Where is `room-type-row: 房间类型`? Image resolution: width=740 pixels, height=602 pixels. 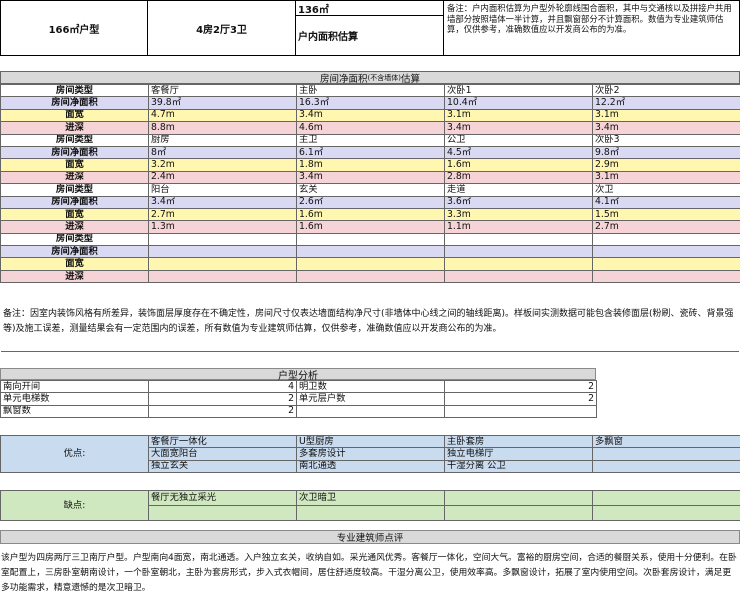 room-type-row: 房间类型 is located at coordinates (370, 239).